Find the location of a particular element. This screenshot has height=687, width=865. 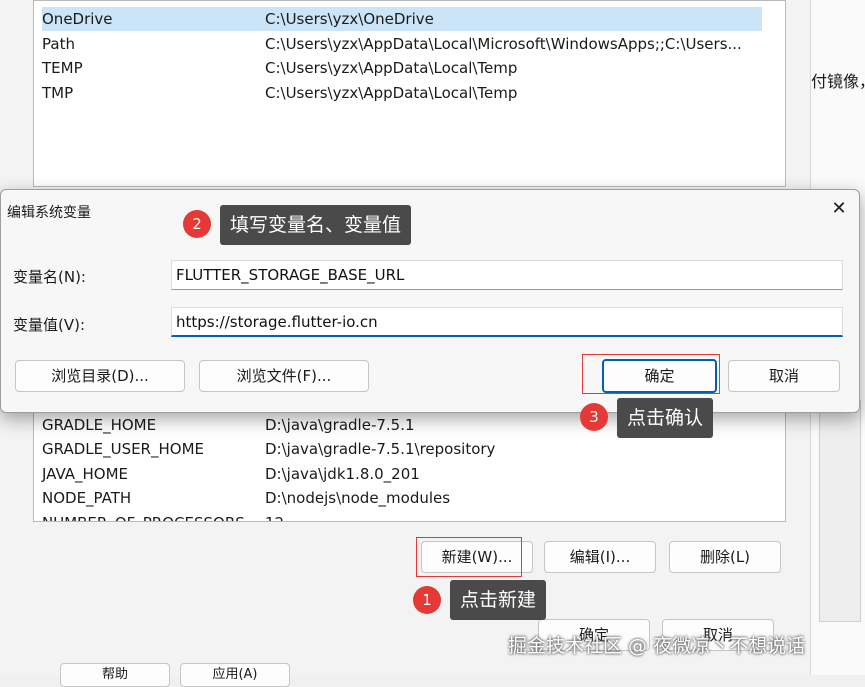

variable-value: 12 is located at coordinates (274, 516).